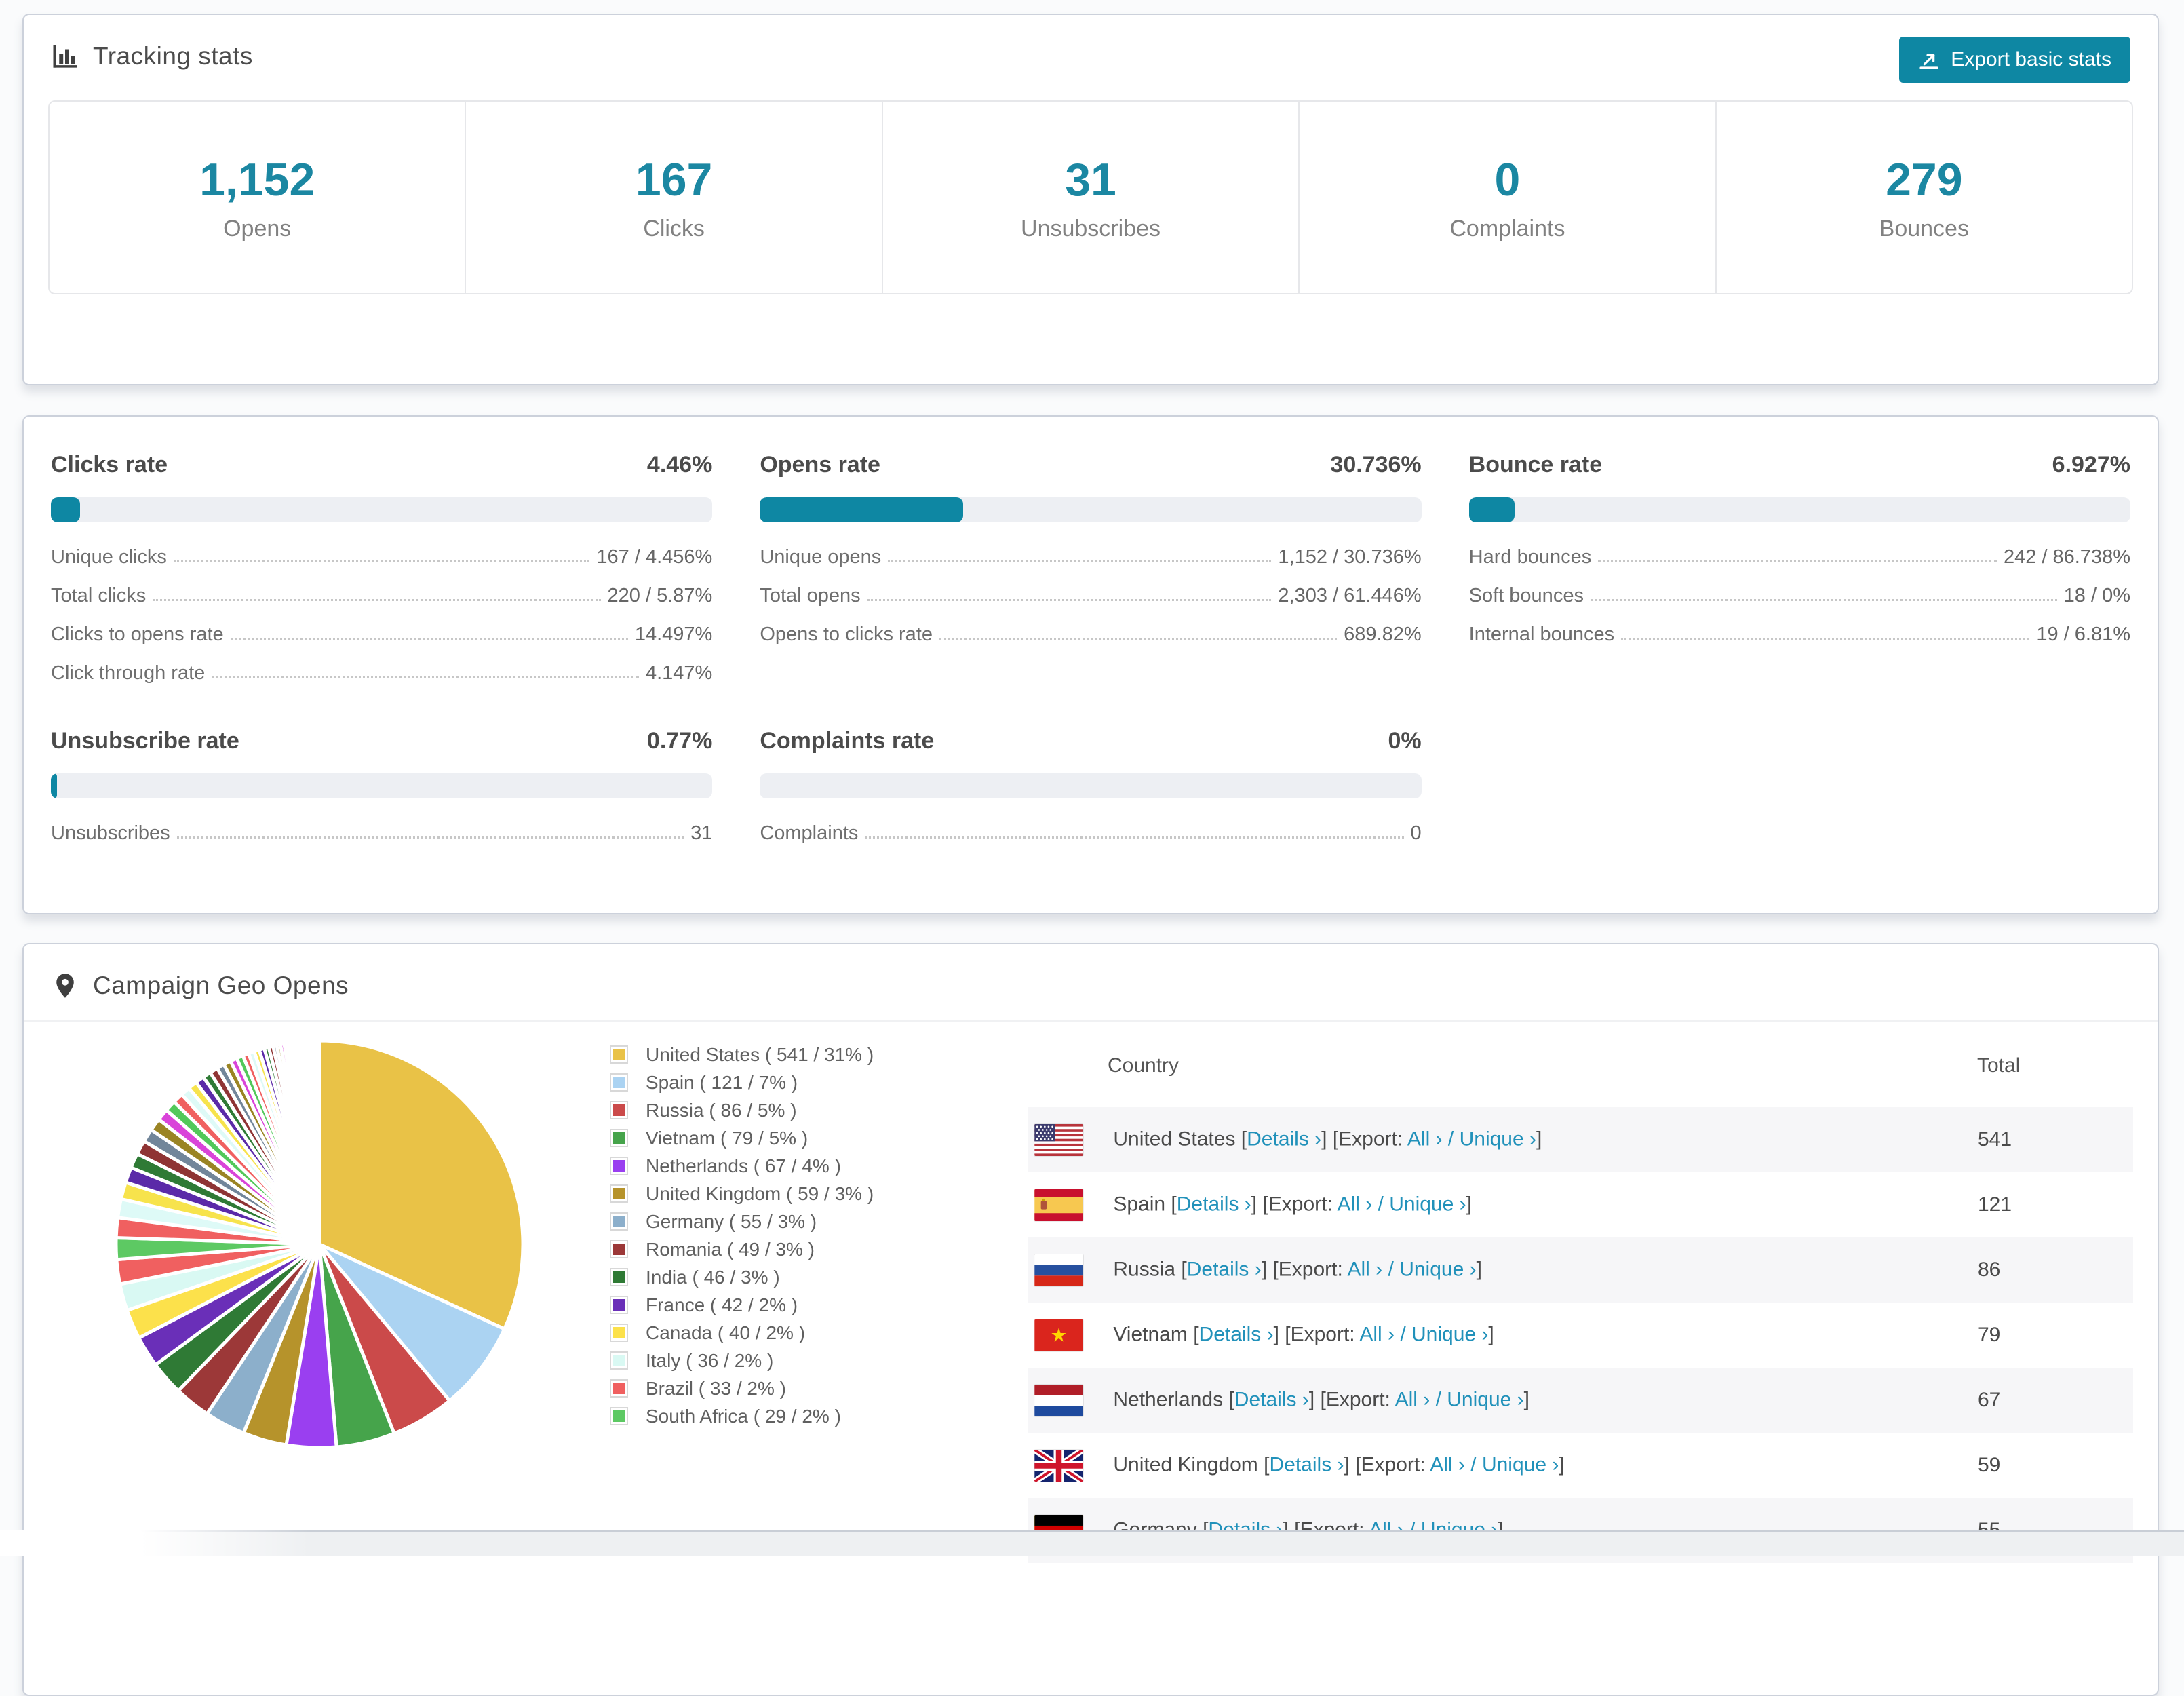 The image size is (2184, 1696). Describe the element at coordinates (257, 228) in the screenshot. I see `stat-label: Opens` at that location.